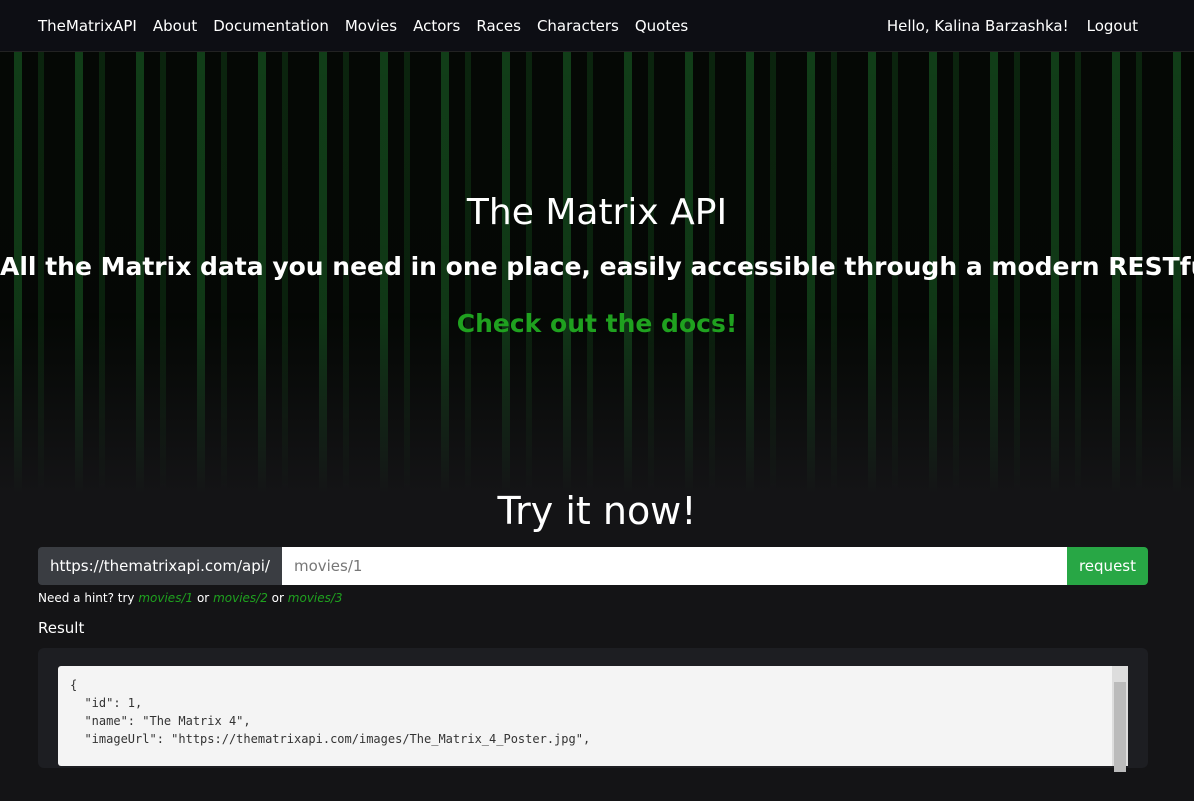  What do you see at coordinates (240, 598) in the screenshot?
I see `hint-link-2: movies/2` at bounding box center [240, 598].